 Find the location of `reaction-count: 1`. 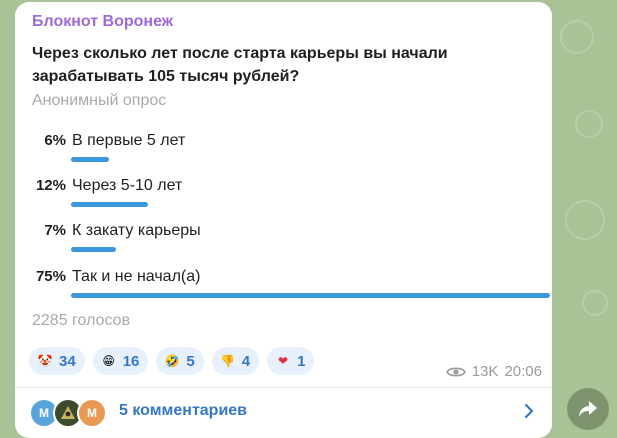

reaction-count: 1 is located at coordinates (301, 361).